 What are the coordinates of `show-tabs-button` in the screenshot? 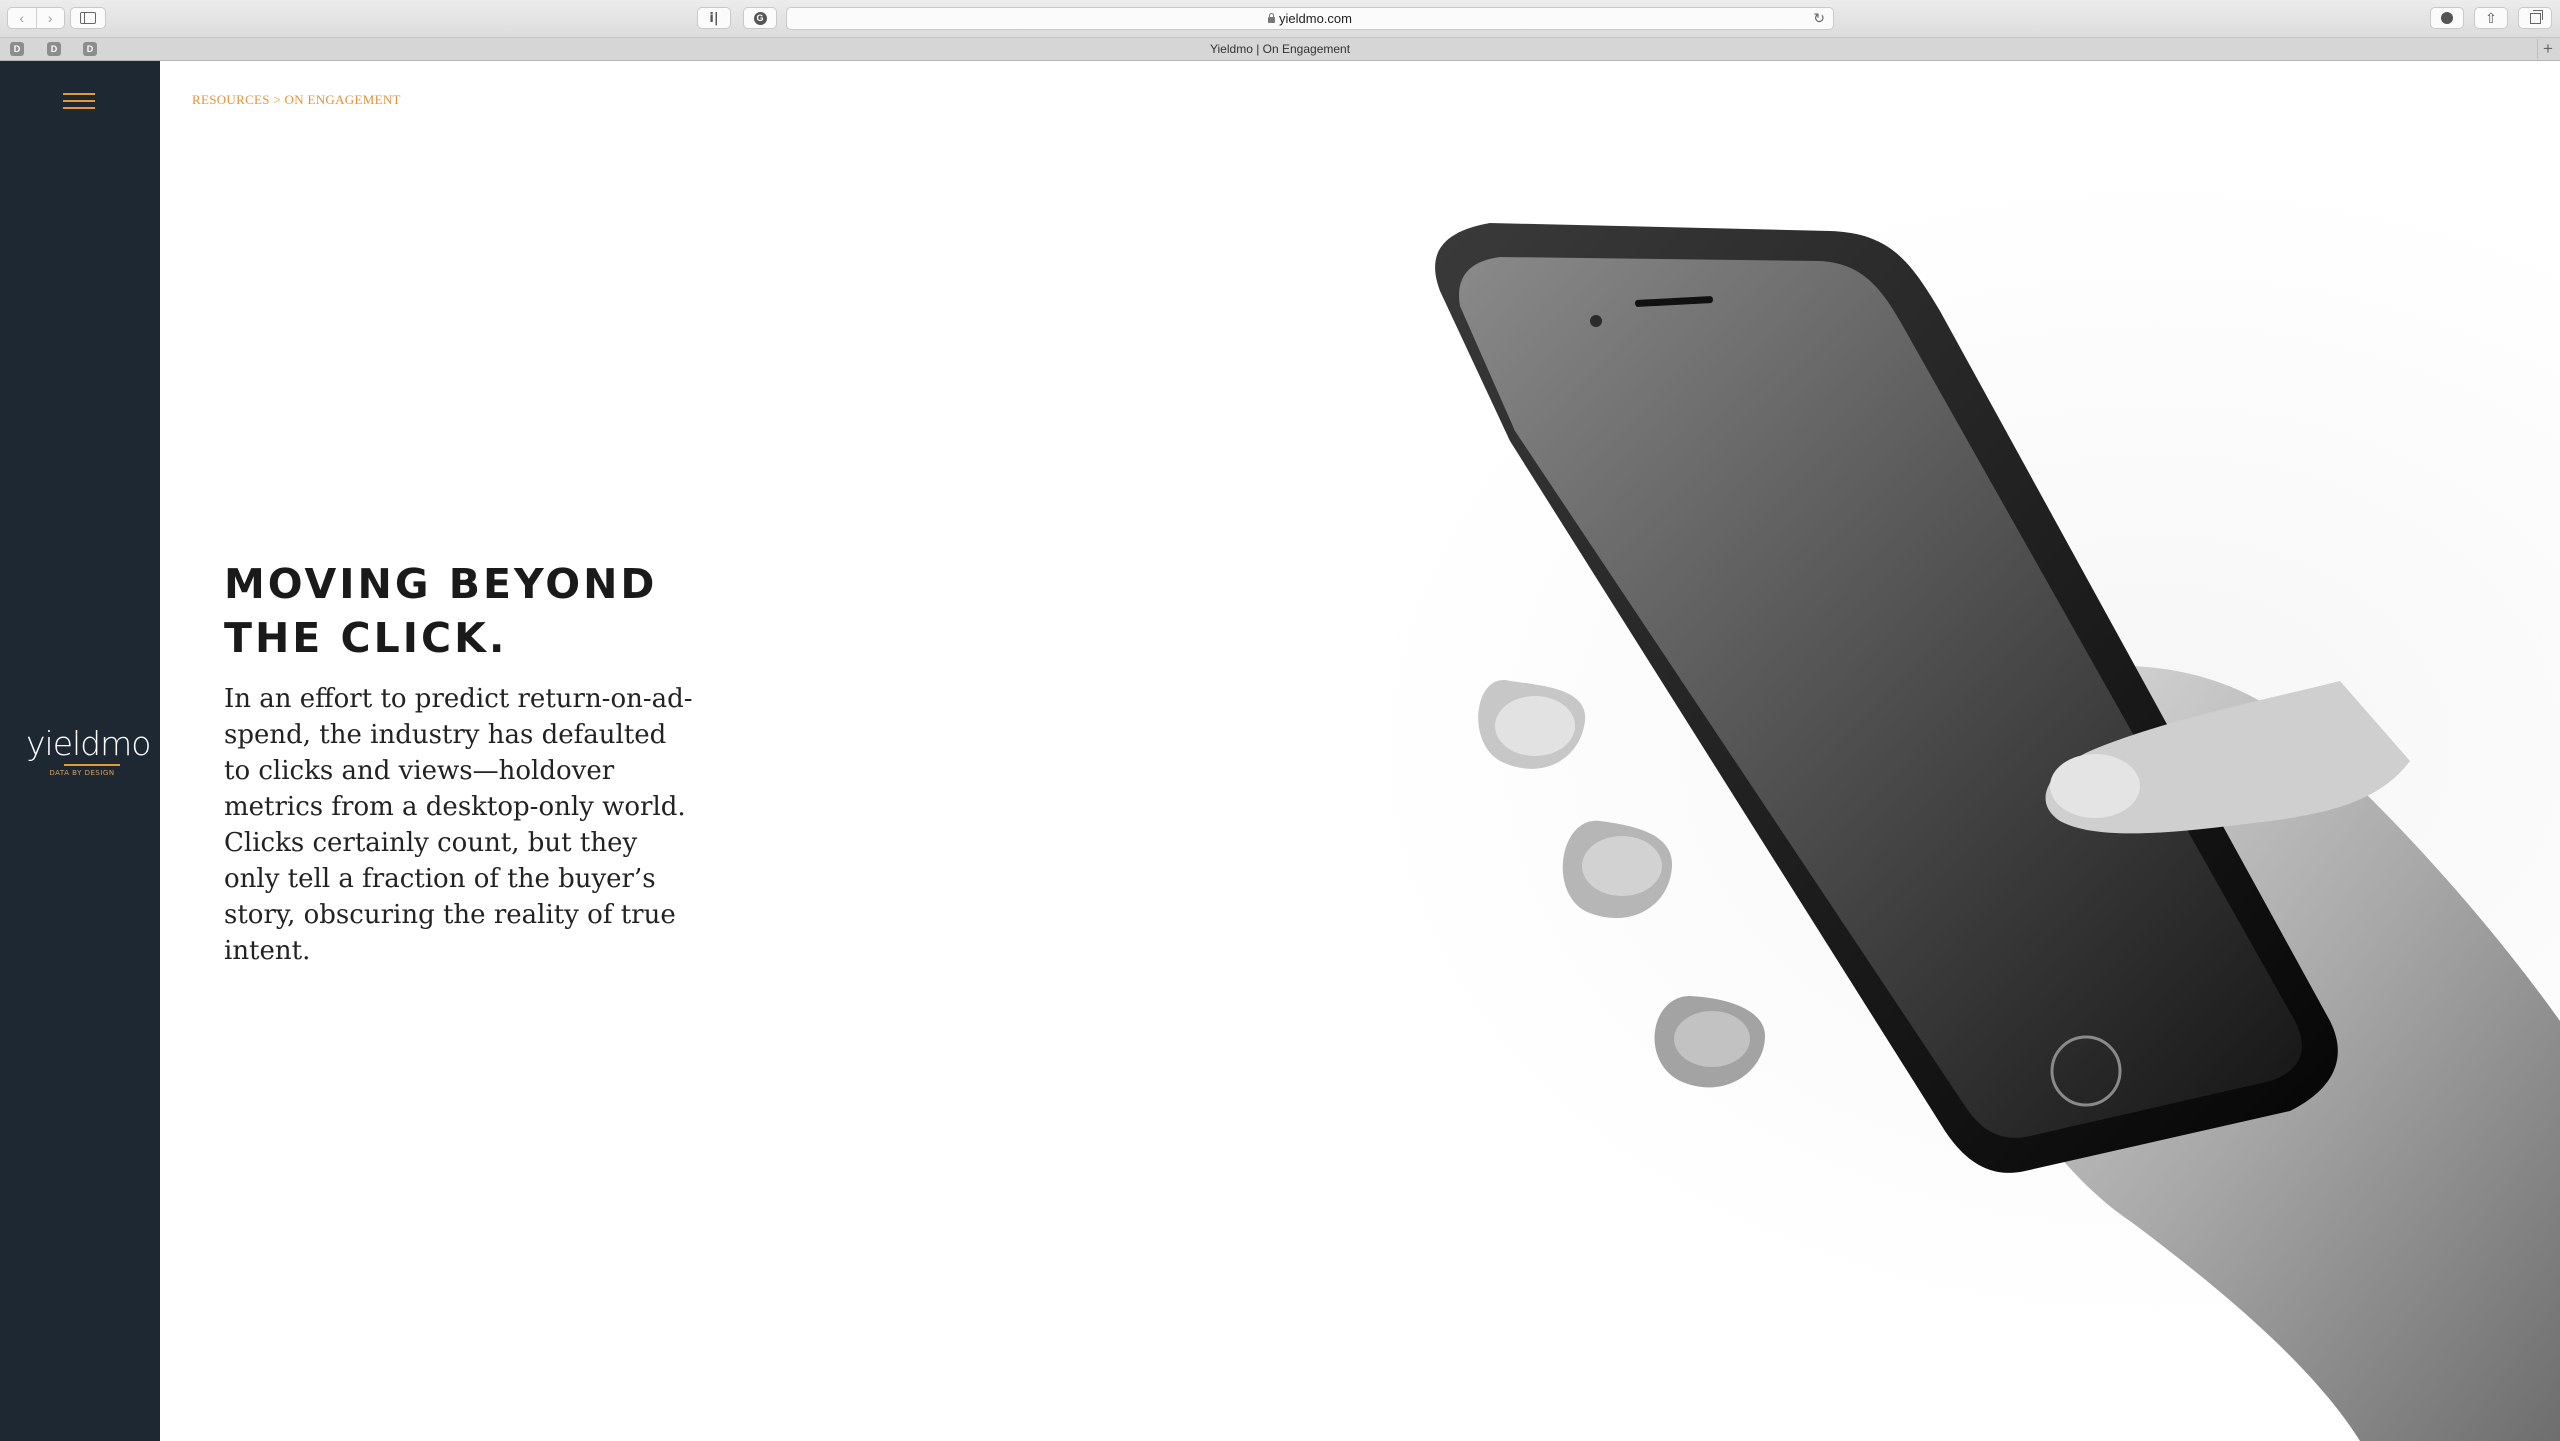 It's located at (2535, 18).